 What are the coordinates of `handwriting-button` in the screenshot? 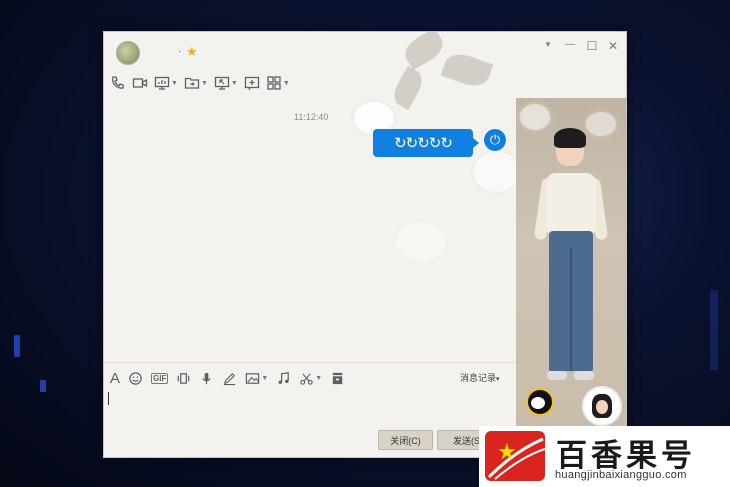 It's located at (229, 378).